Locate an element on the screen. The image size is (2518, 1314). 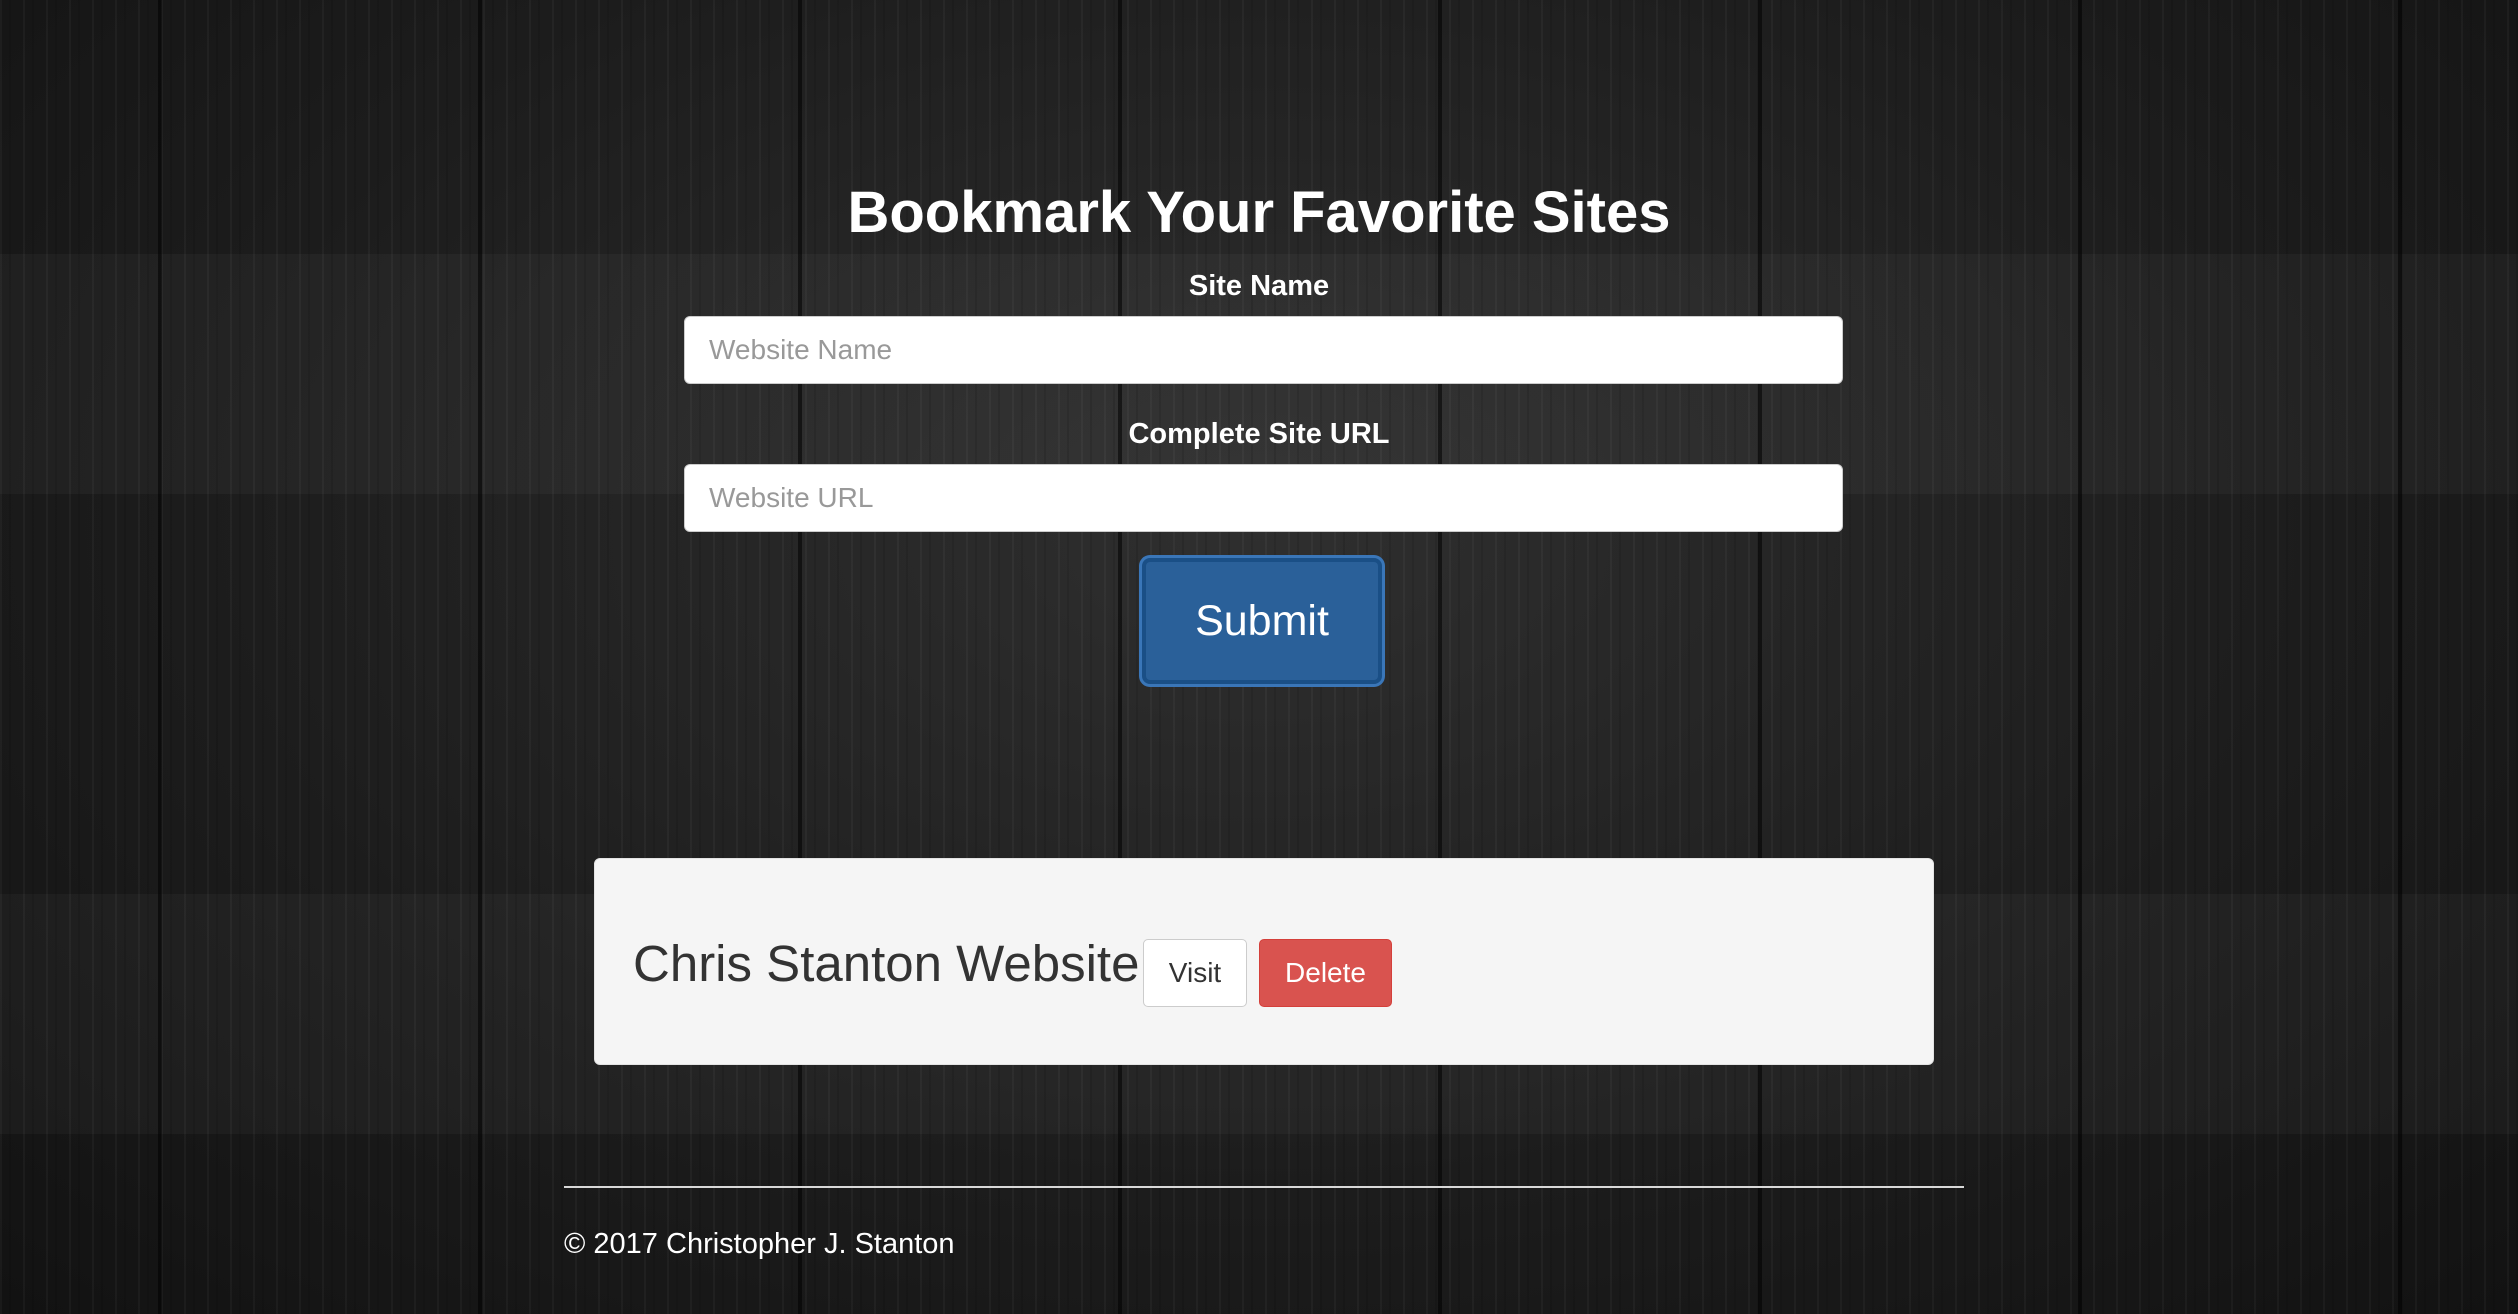
submit-button: Submit is located at coordinates (1262, 621).